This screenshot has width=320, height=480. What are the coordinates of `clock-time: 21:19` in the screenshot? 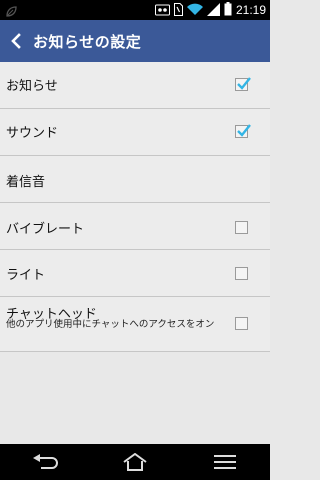 It's located at (250, 10).